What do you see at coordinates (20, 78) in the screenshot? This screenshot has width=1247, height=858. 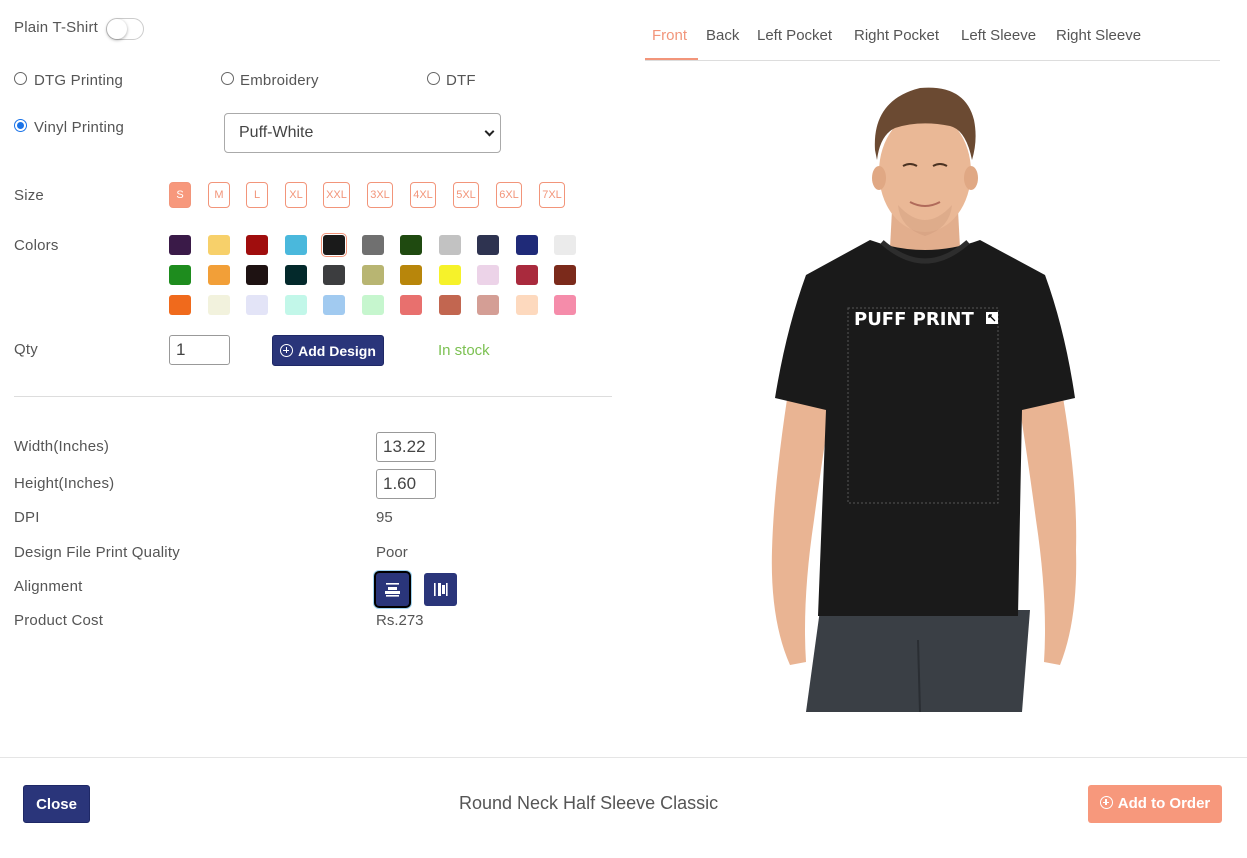 I see `dtg-printing-radio` at bounding box center [20, 78].